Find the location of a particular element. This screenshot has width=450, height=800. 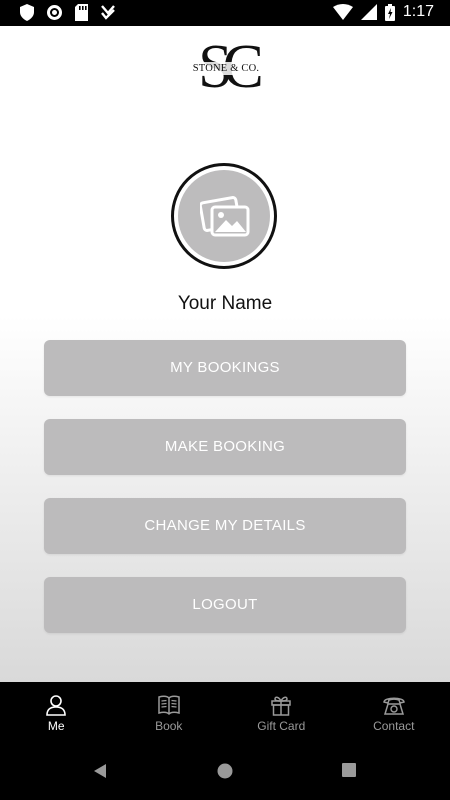

avatar-placeholder is located at coordinates (224, 216).